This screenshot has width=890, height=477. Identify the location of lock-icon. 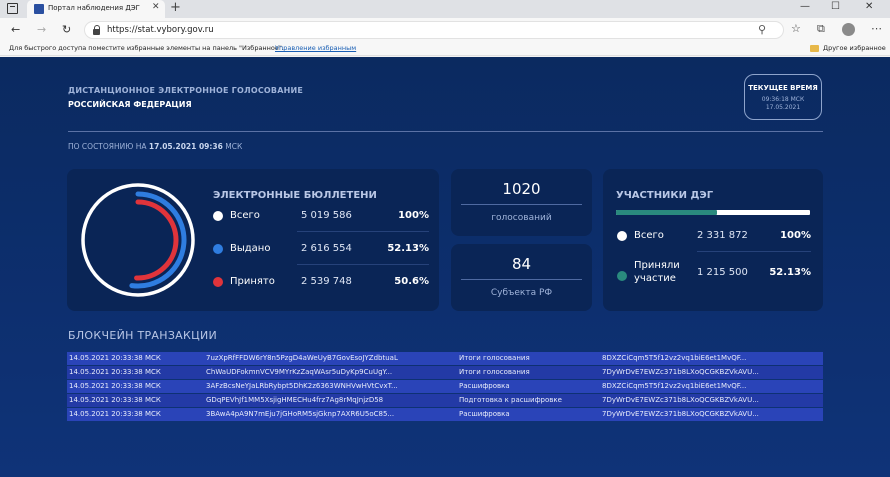
(97, 30).